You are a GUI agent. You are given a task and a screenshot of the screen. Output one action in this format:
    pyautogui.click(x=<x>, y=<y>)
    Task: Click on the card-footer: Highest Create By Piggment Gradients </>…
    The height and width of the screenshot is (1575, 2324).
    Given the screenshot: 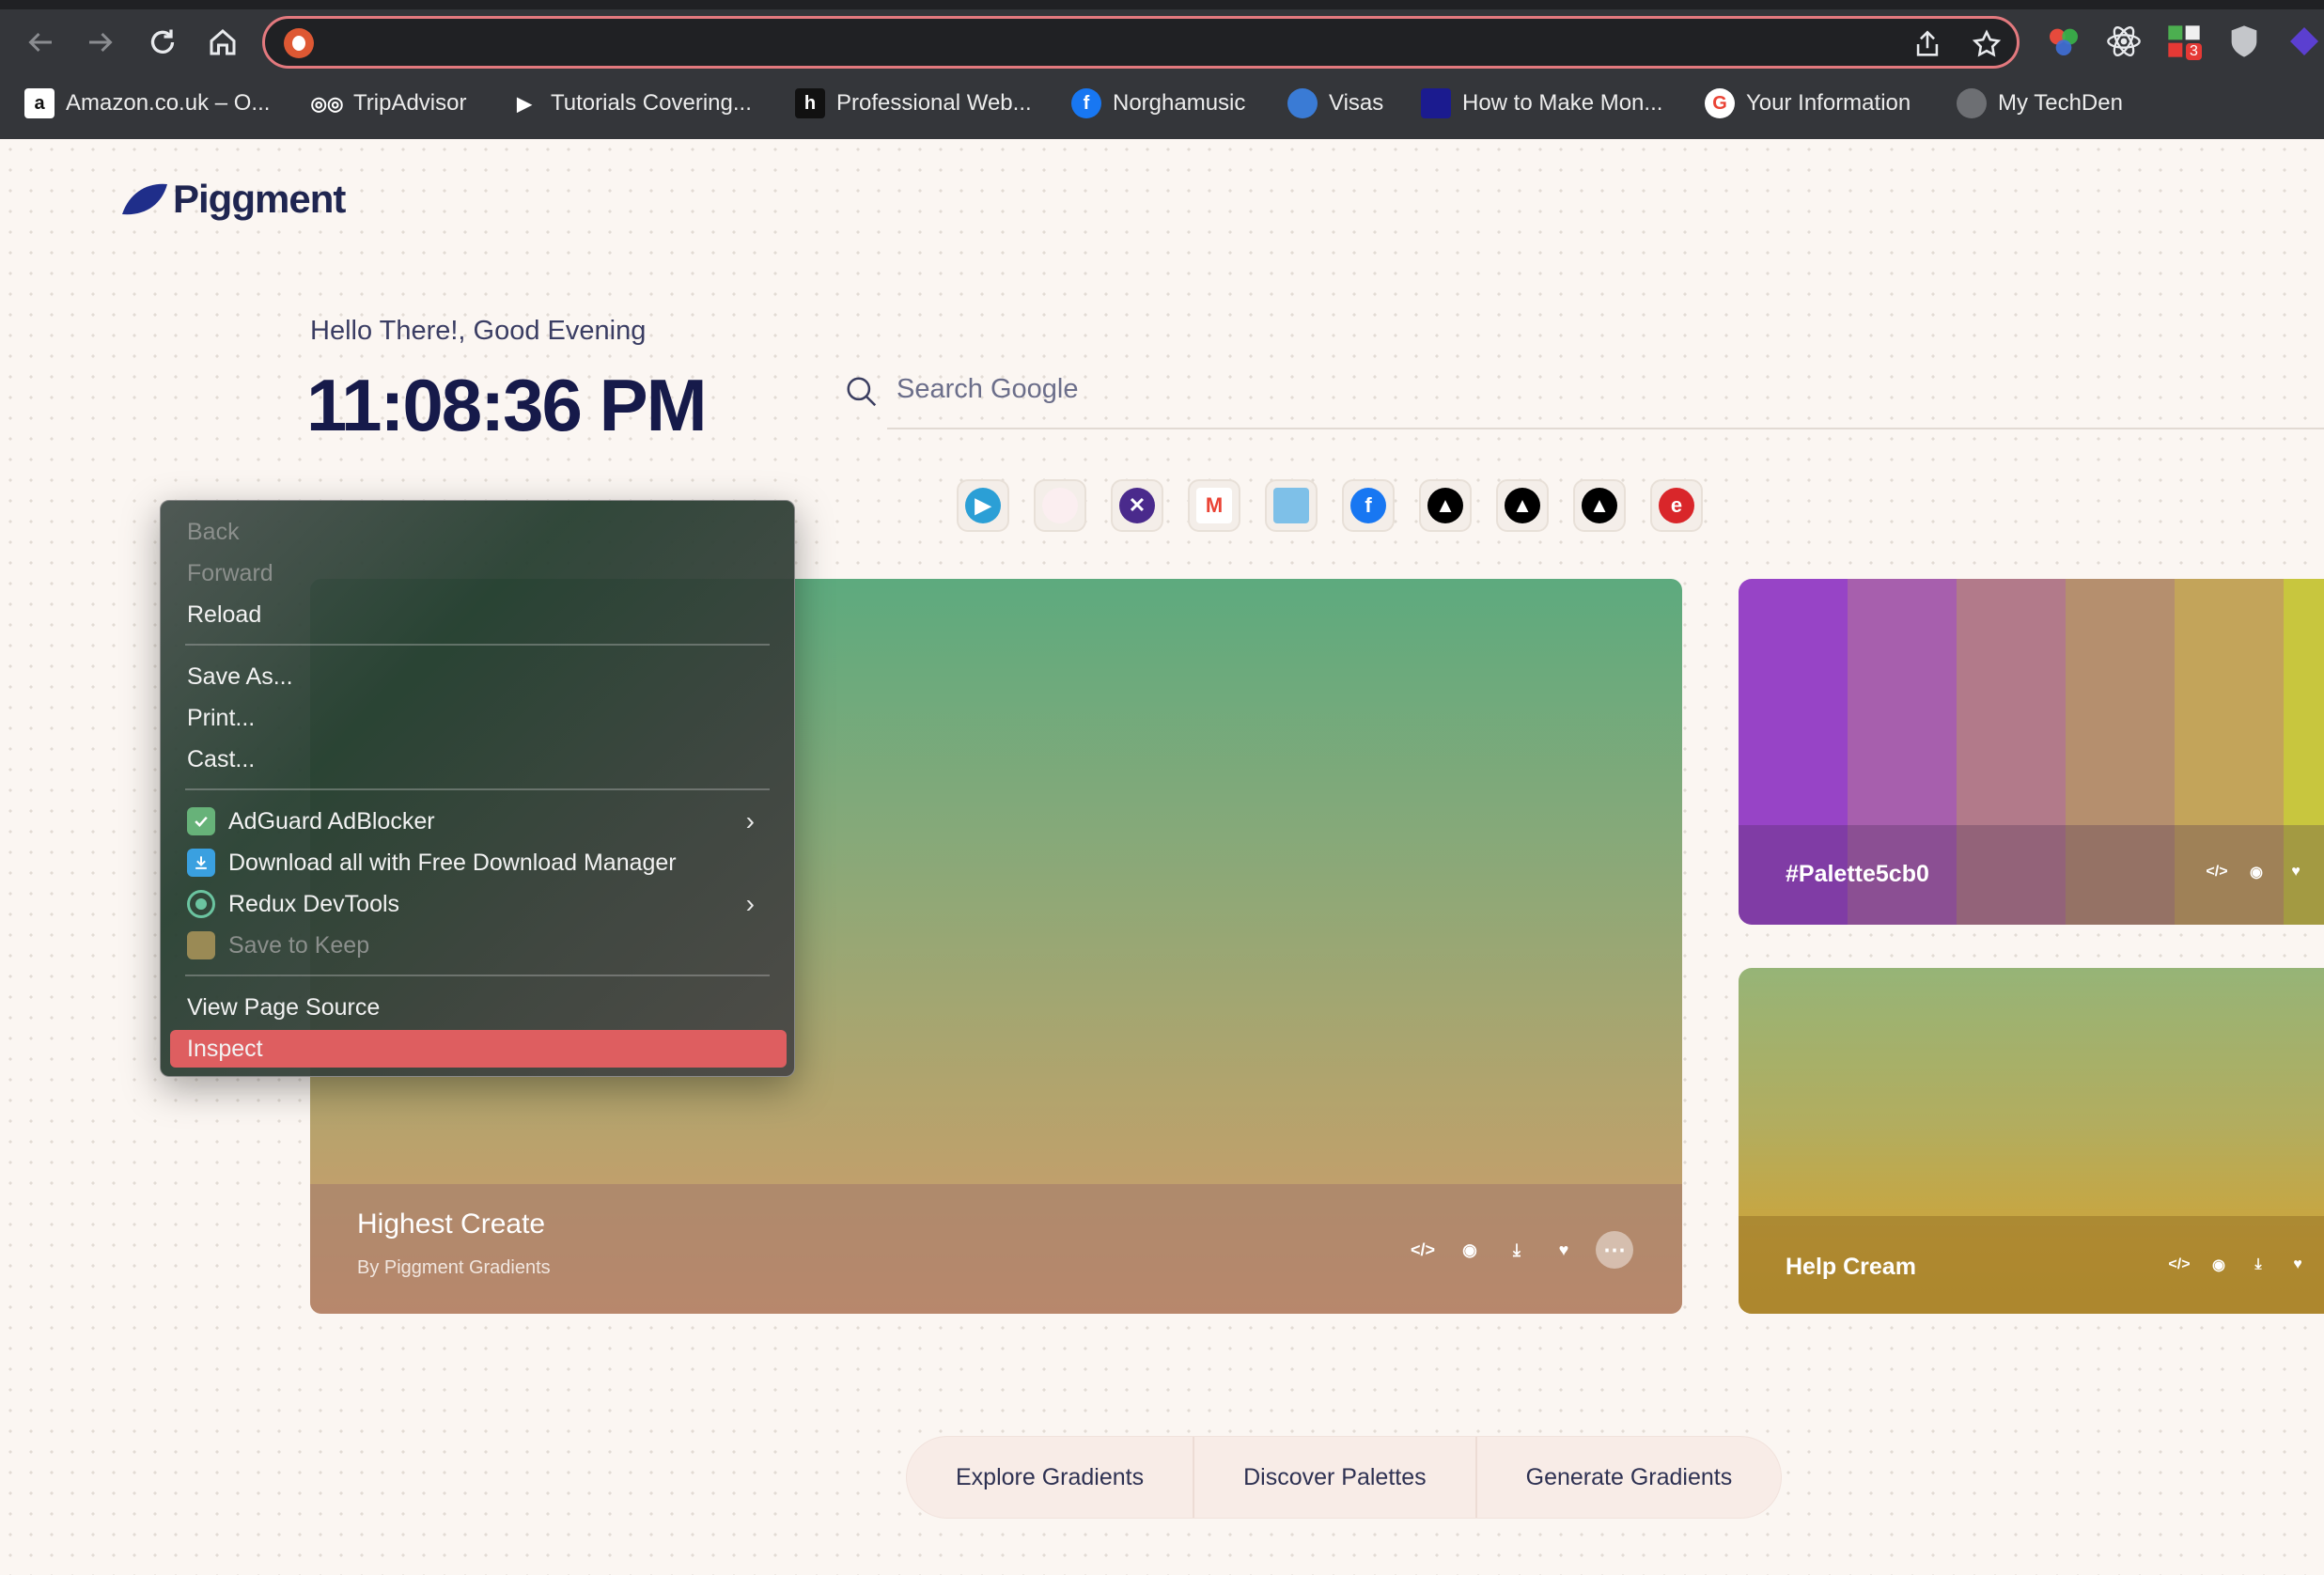 What is the action you would take?
    pyautogui.click(x=996, y=1249)
    